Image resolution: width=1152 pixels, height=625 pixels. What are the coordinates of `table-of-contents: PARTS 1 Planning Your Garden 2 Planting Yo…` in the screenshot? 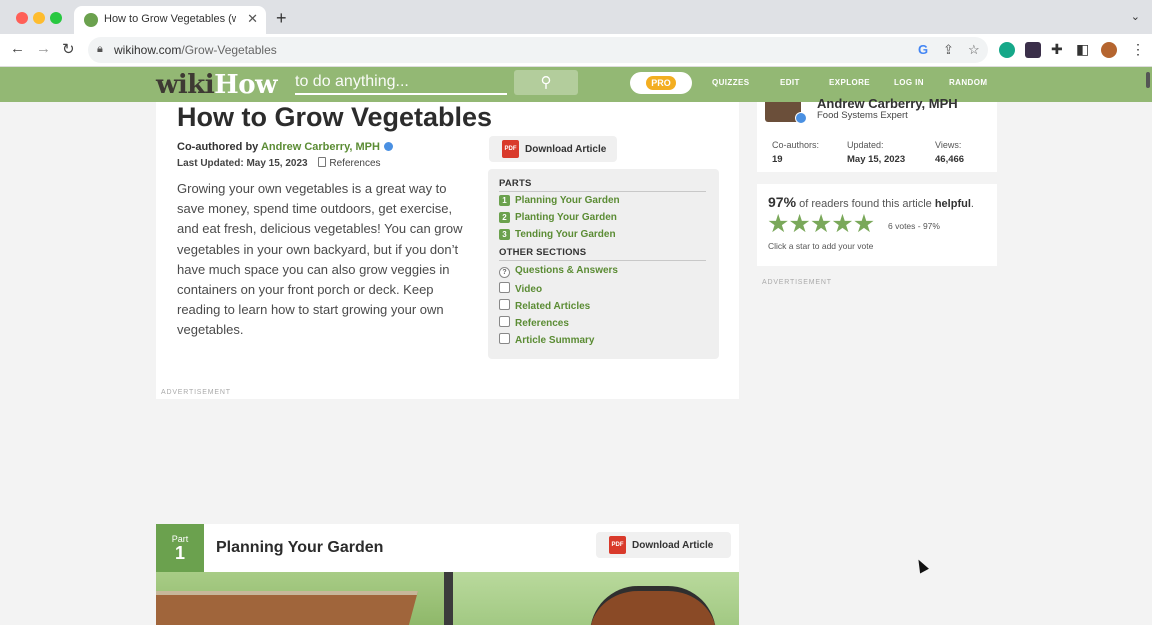 It's located at (603, 264).